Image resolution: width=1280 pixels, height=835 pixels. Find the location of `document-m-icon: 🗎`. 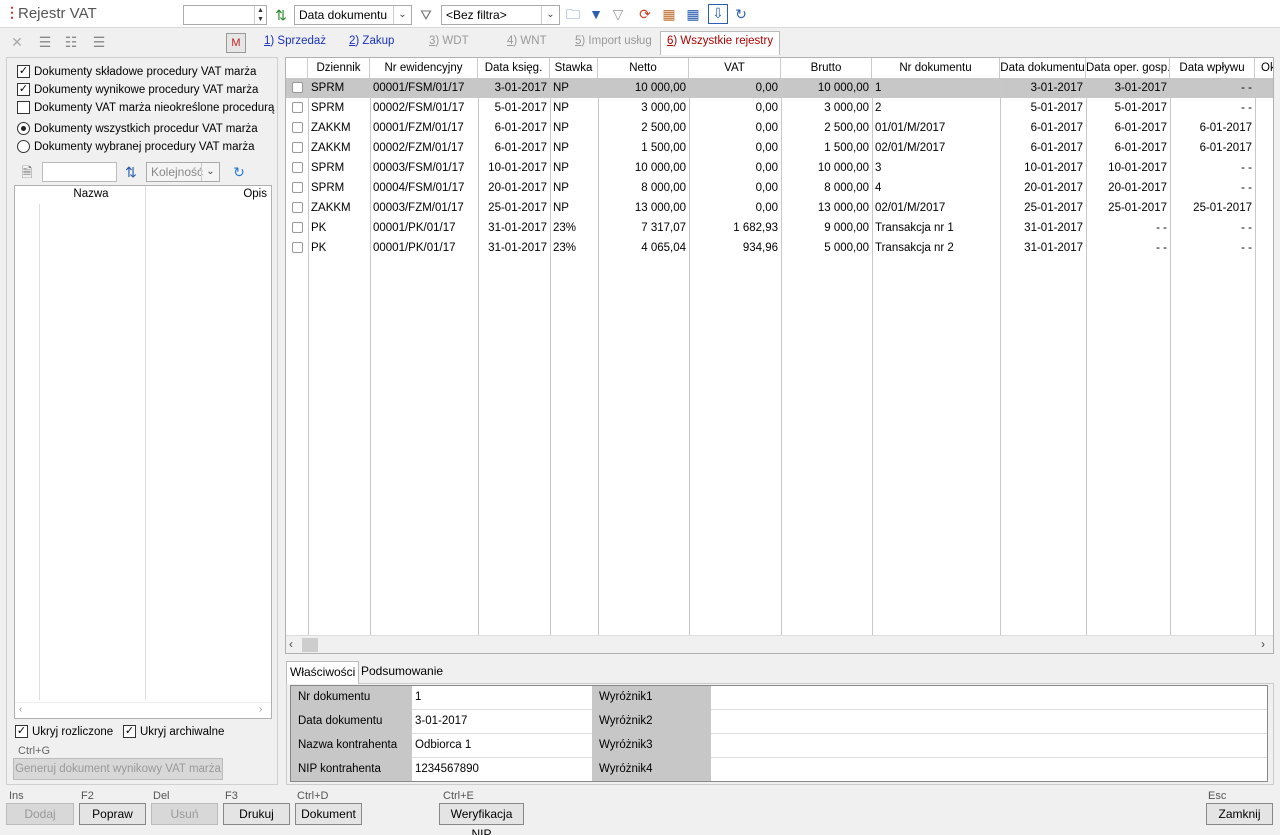

document-m-icon: 🗎 is located at coordinates (27, 172).